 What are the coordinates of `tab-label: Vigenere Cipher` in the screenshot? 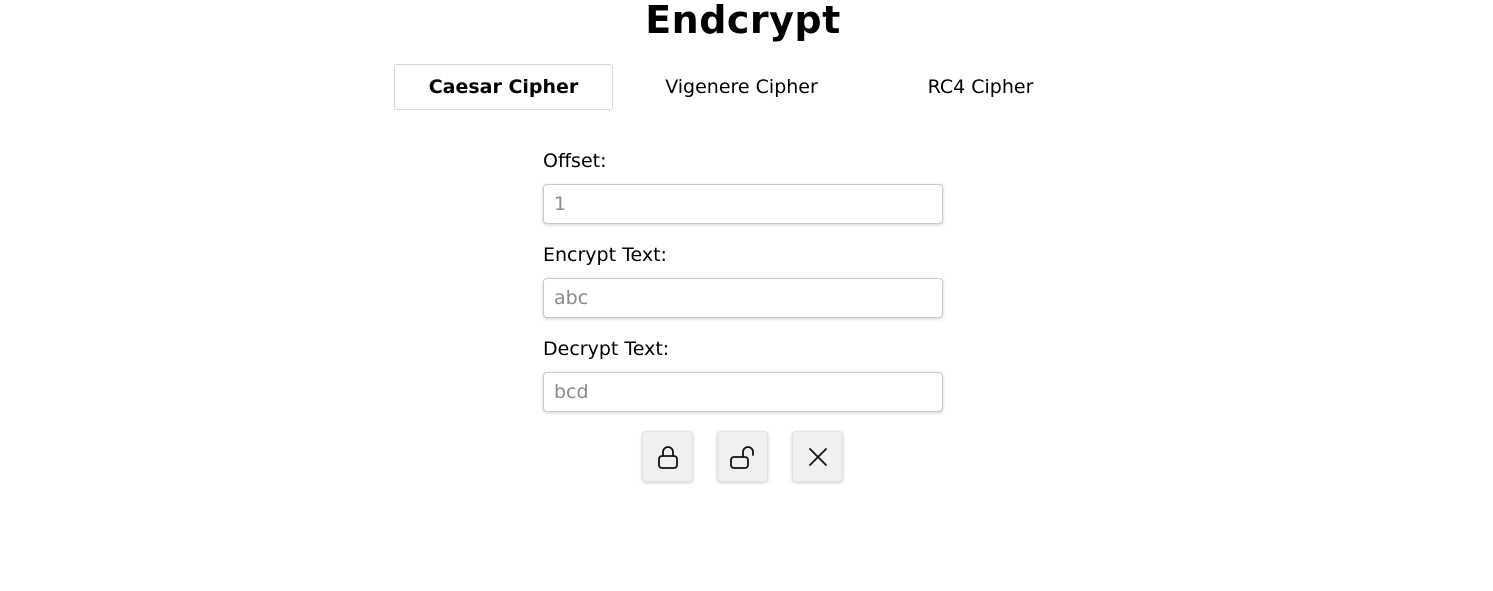 It's located at (741, 87).